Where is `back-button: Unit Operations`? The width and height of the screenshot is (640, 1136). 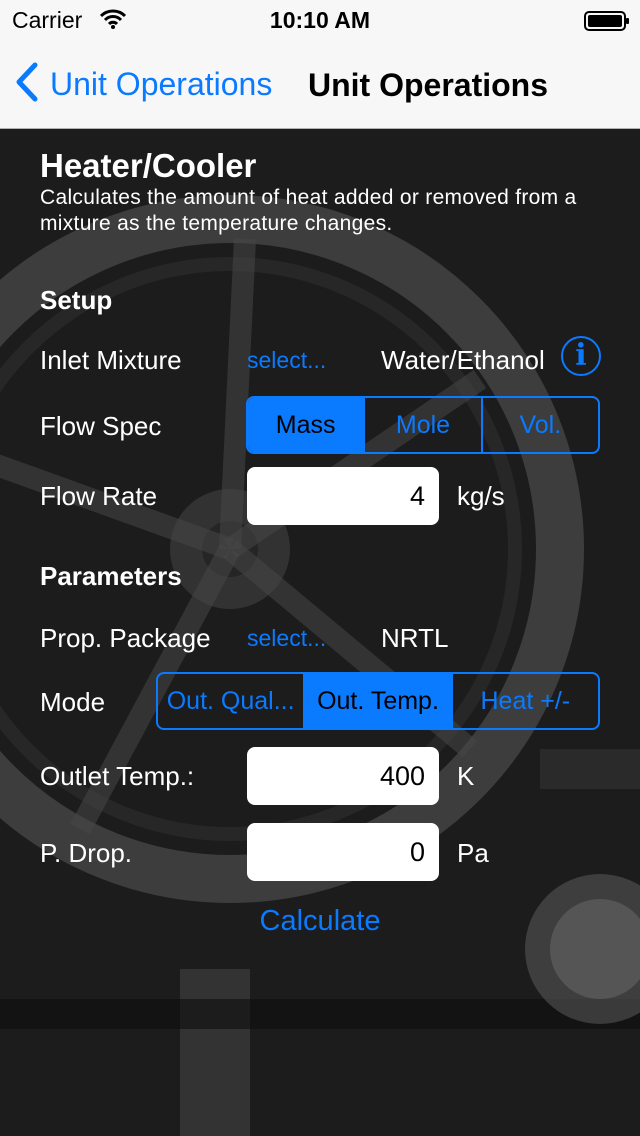 back-button: Unit Operations is located at coordinates (143, 84).